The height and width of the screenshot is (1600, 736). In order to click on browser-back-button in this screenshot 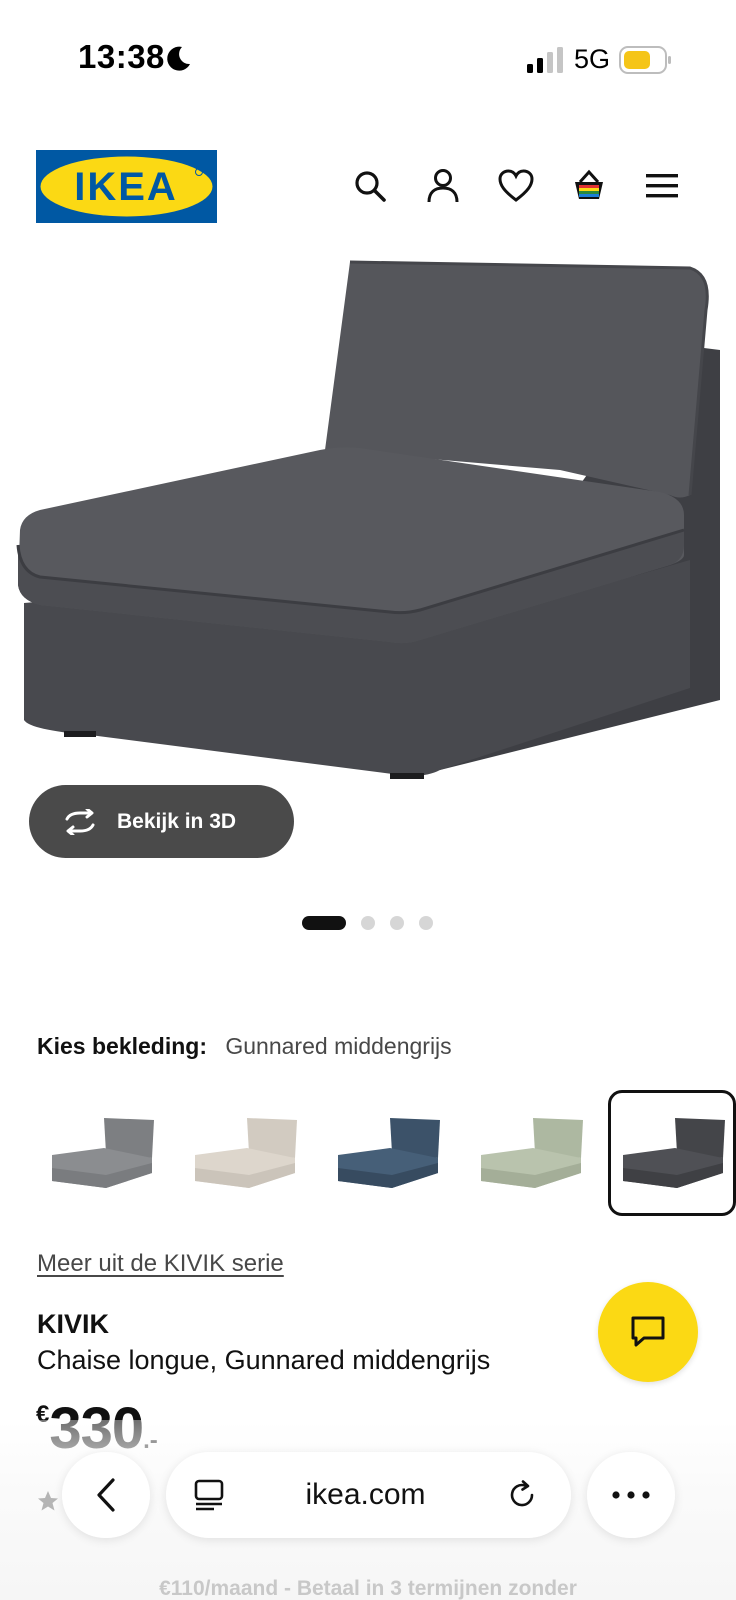, I will do `click(106, 1495)`.